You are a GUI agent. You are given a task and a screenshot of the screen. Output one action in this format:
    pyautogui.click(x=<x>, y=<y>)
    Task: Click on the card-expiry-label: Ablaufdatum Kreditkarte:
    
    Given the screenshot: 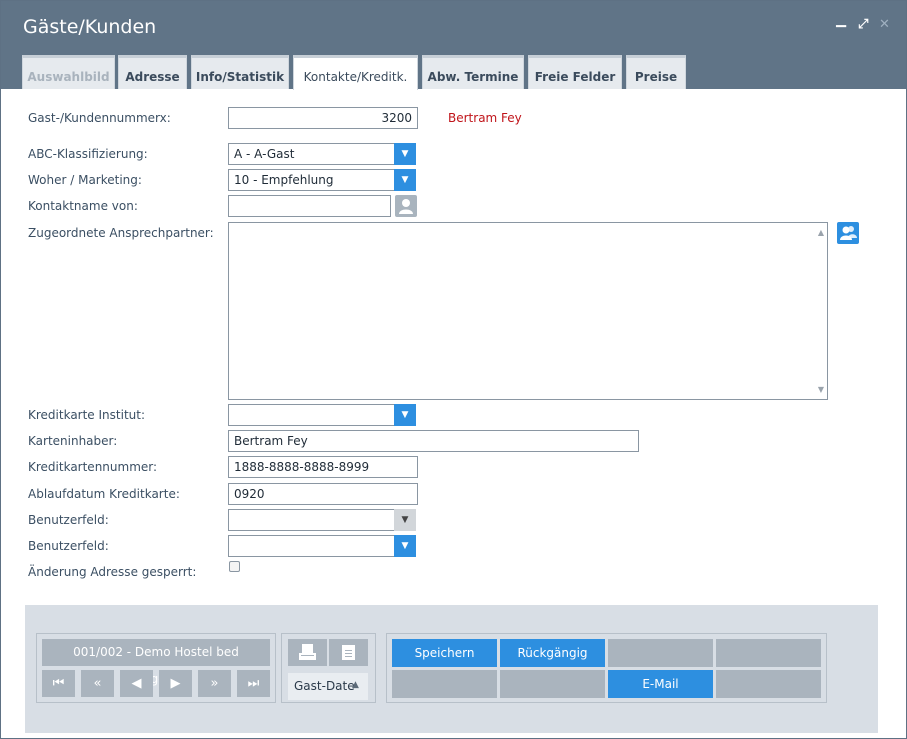 What is the action you would take?
    pyautogui.click(x=104, y=494)
    